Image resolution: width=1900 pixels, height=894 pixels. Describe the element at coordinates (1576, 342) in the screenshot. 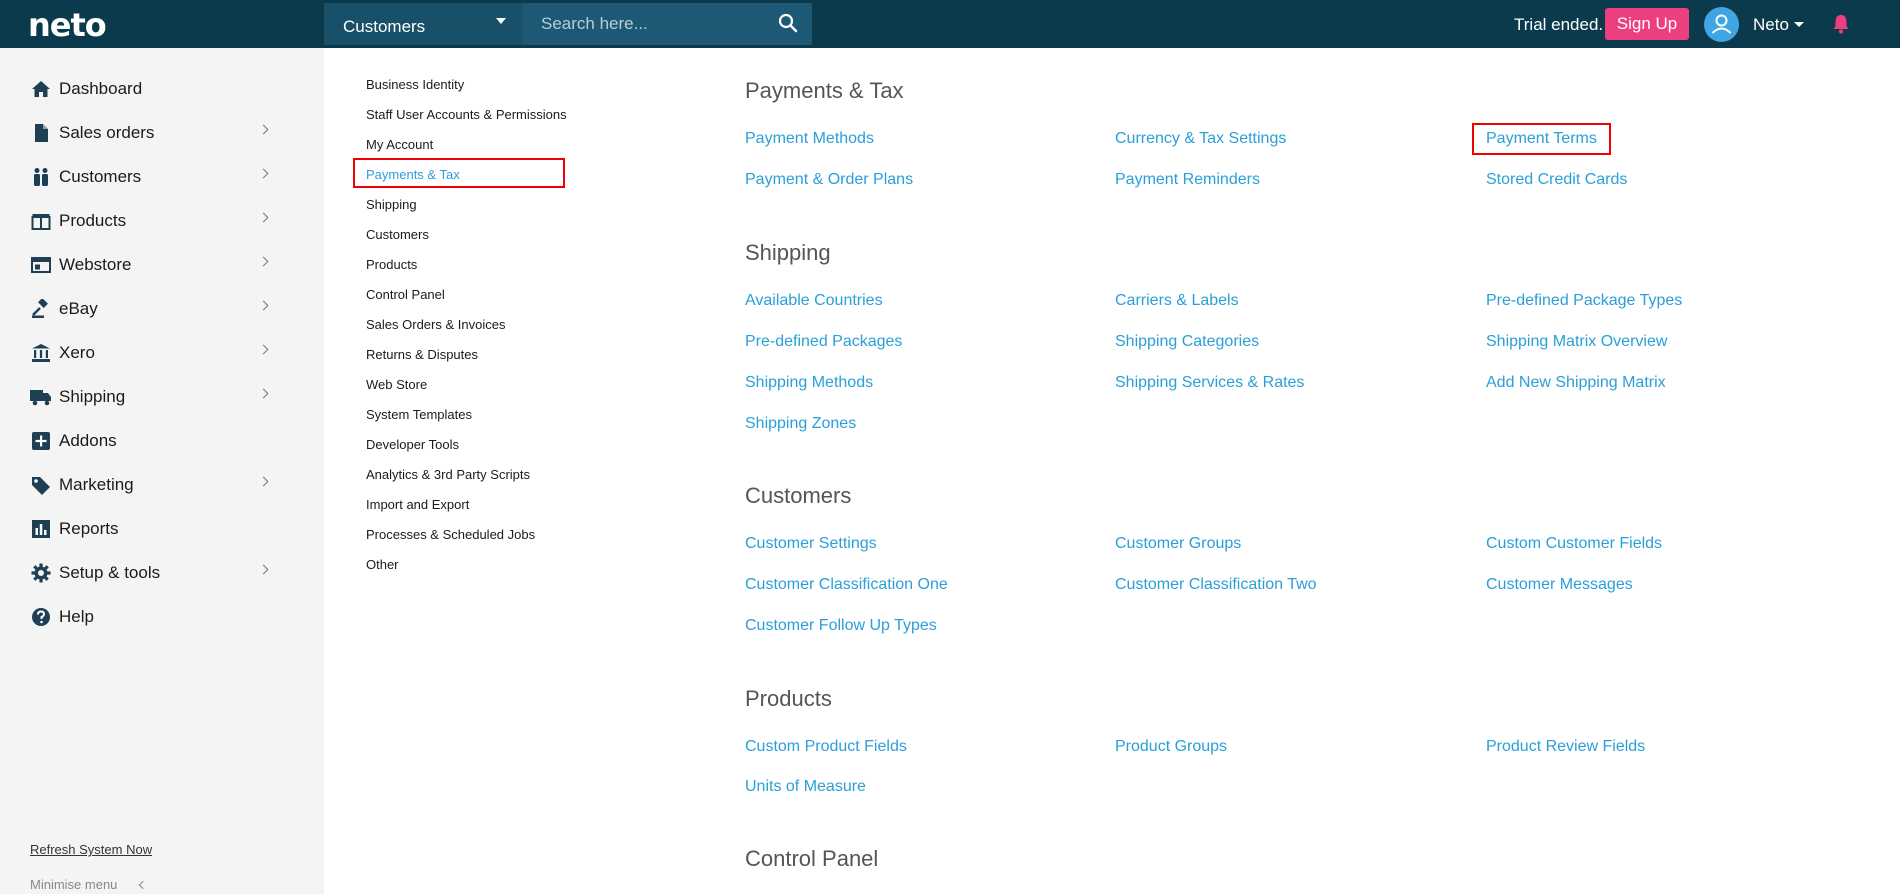

I see `link-shipping-matrix-overview: Shipping Matrix Overview` at that location.